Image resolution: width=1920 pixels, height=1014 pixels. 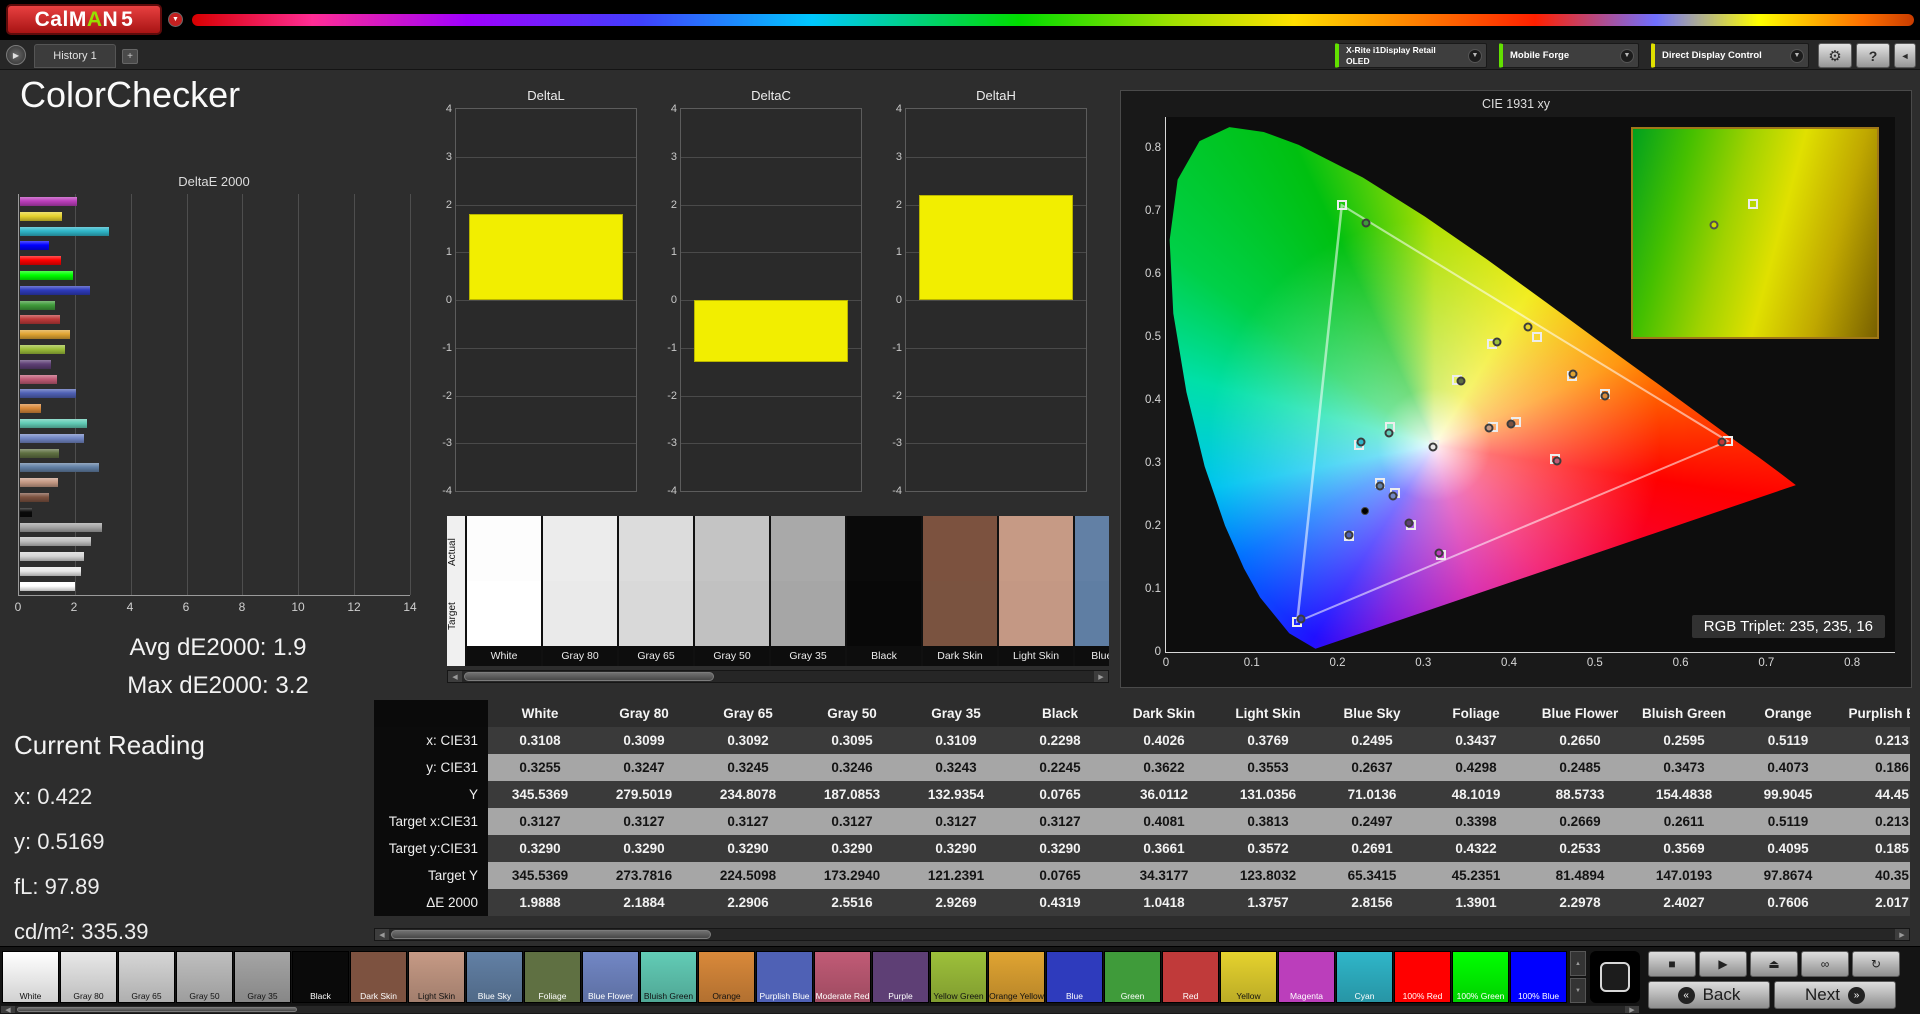 I want to click on table-cell: 0.213, so click(x=1875, y=821).